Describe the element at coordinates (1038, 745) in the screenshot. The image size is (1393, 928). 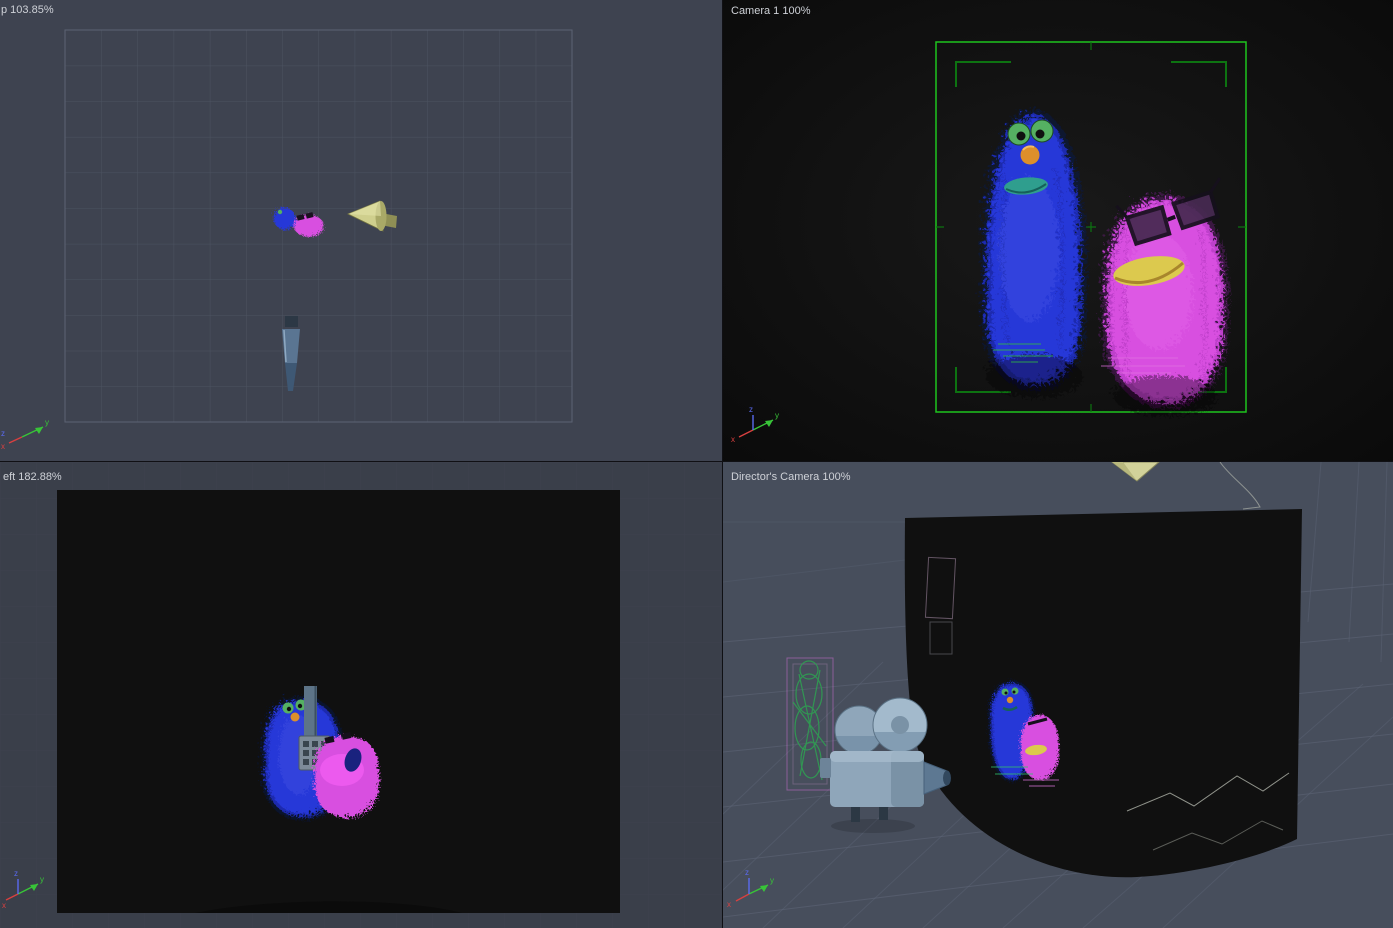
I see `puppet-magenta-small` at that location.